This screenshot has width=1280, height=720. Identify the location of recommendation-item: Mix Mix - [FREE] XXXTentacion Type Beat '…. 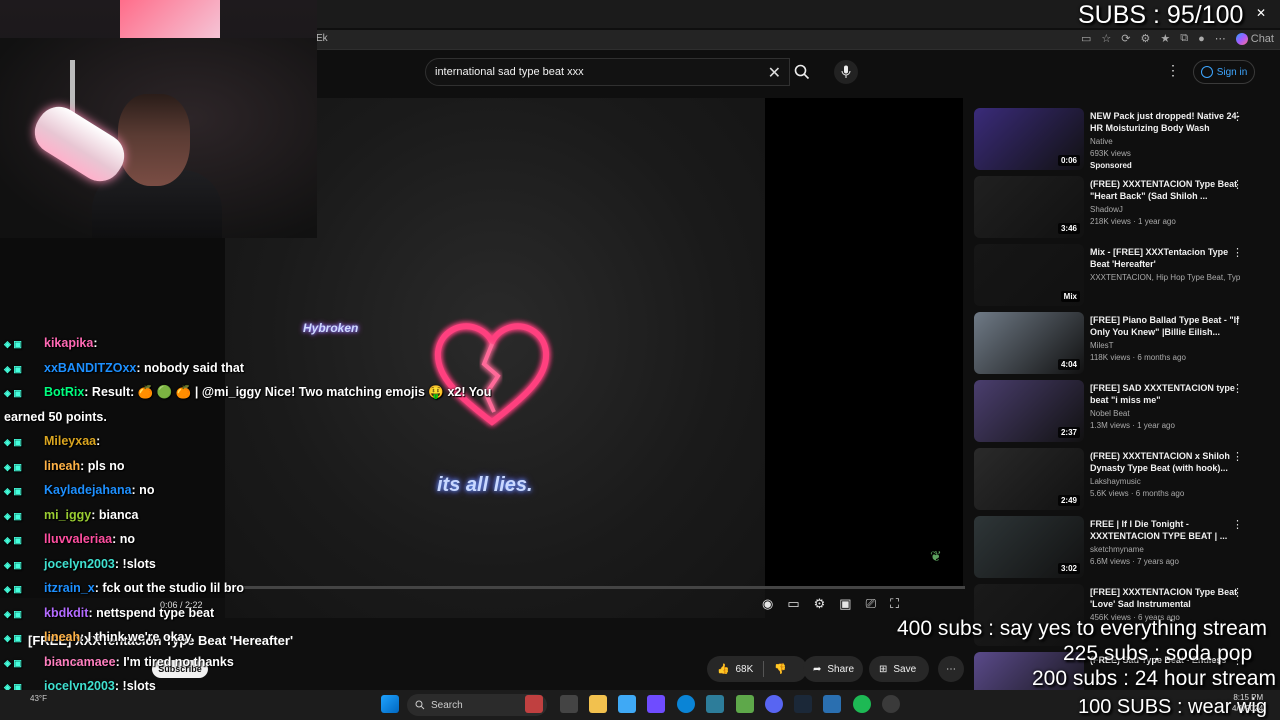
(1119, 276).